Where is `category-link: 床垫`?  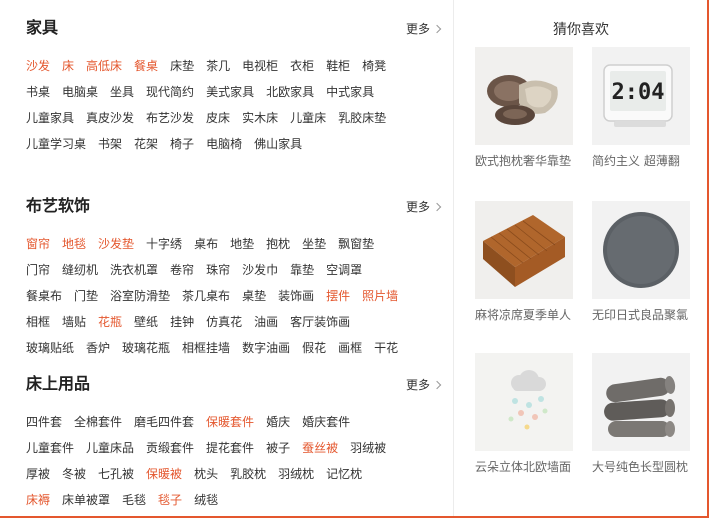 category-link: 床垫 is located at coordinates (182, 66).